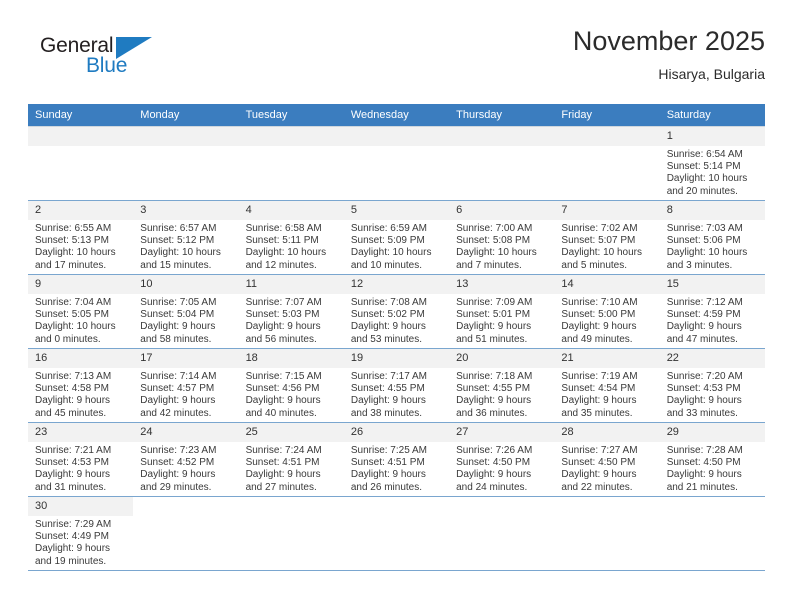 This screenshot has width=792, height=612. I want to click on daylight-text: Daylight: 10 hours and 7 minutes., so click(496, 259).